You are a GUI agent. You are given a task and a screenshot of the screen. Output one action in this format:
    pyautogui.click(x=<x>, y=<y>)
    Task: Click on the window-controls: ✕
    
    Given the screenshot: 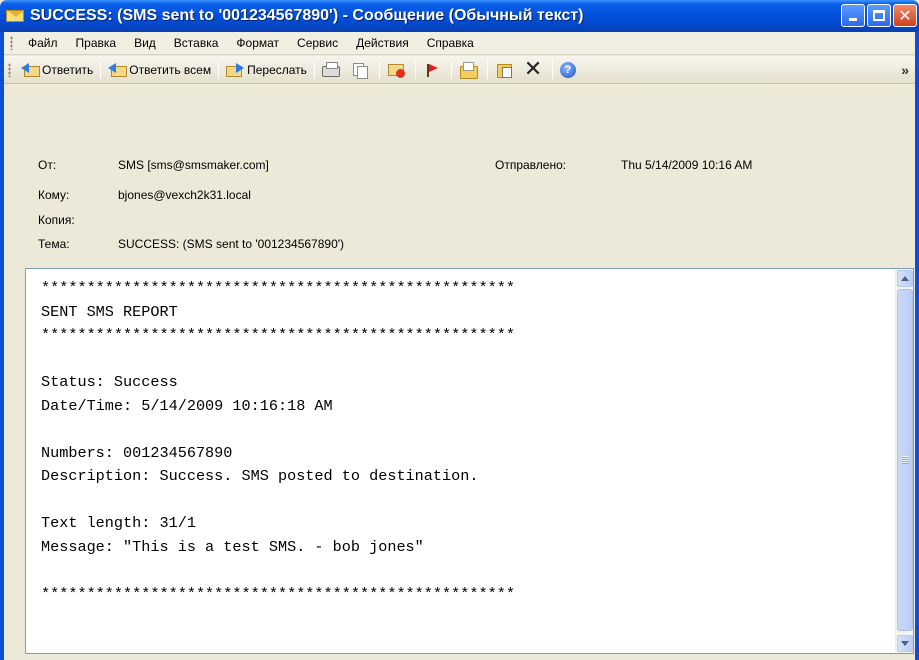 What is the action you would take?
    pyautogui.click(x=879, y=15)
    